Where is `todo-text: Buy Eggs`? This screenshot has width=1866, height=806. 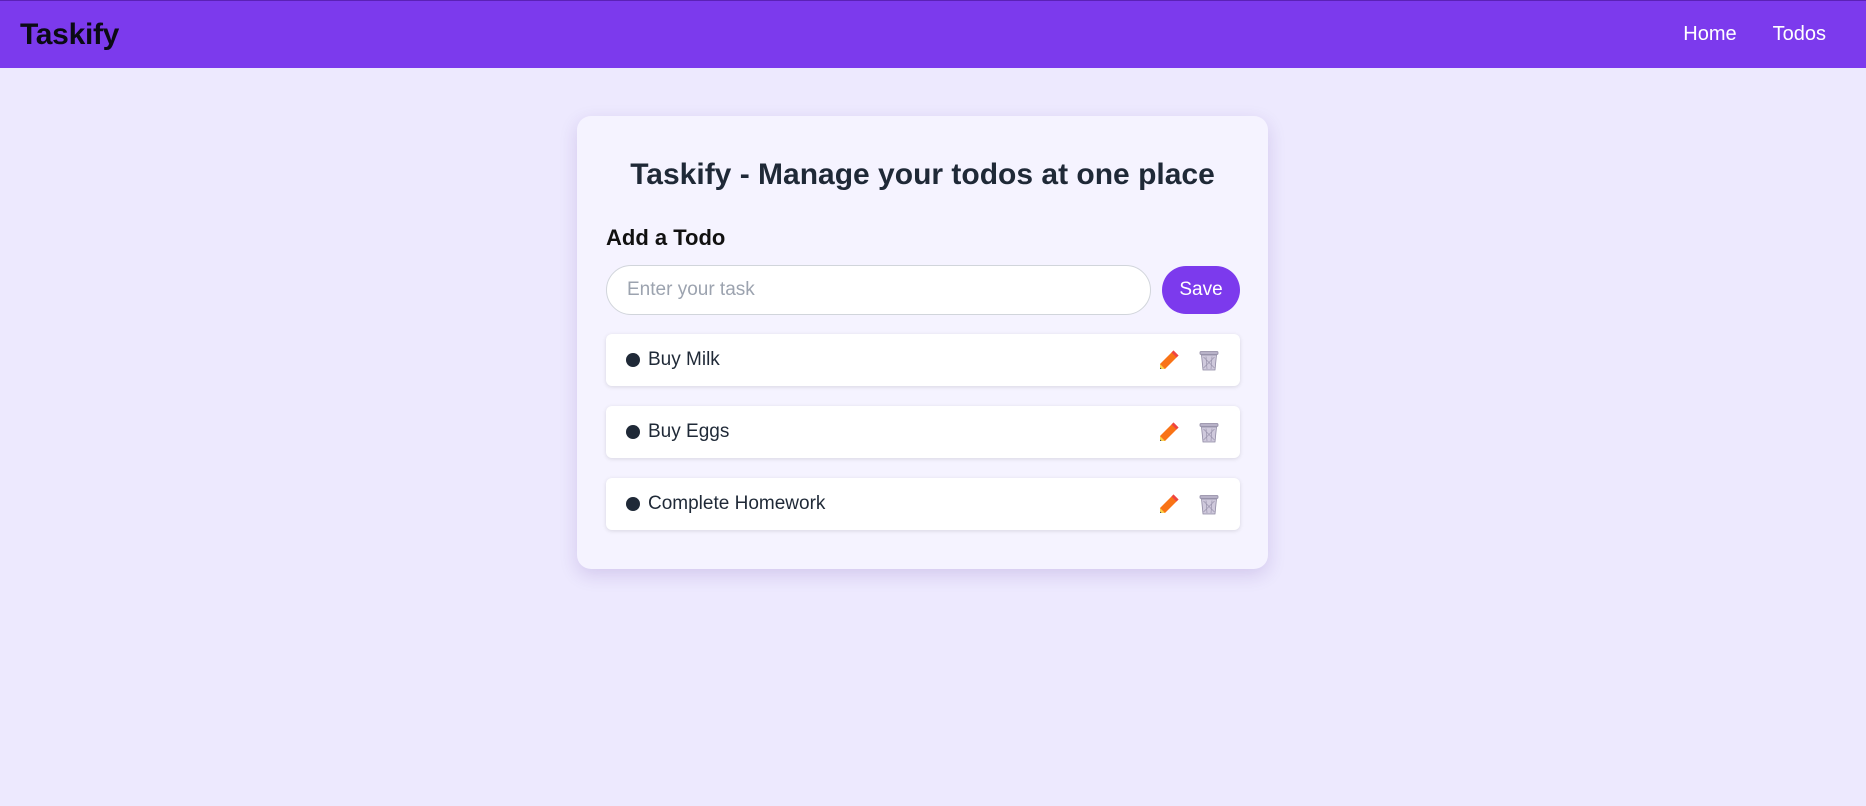
todo-text: Buy Eggs is located at coordinates (689, 431).